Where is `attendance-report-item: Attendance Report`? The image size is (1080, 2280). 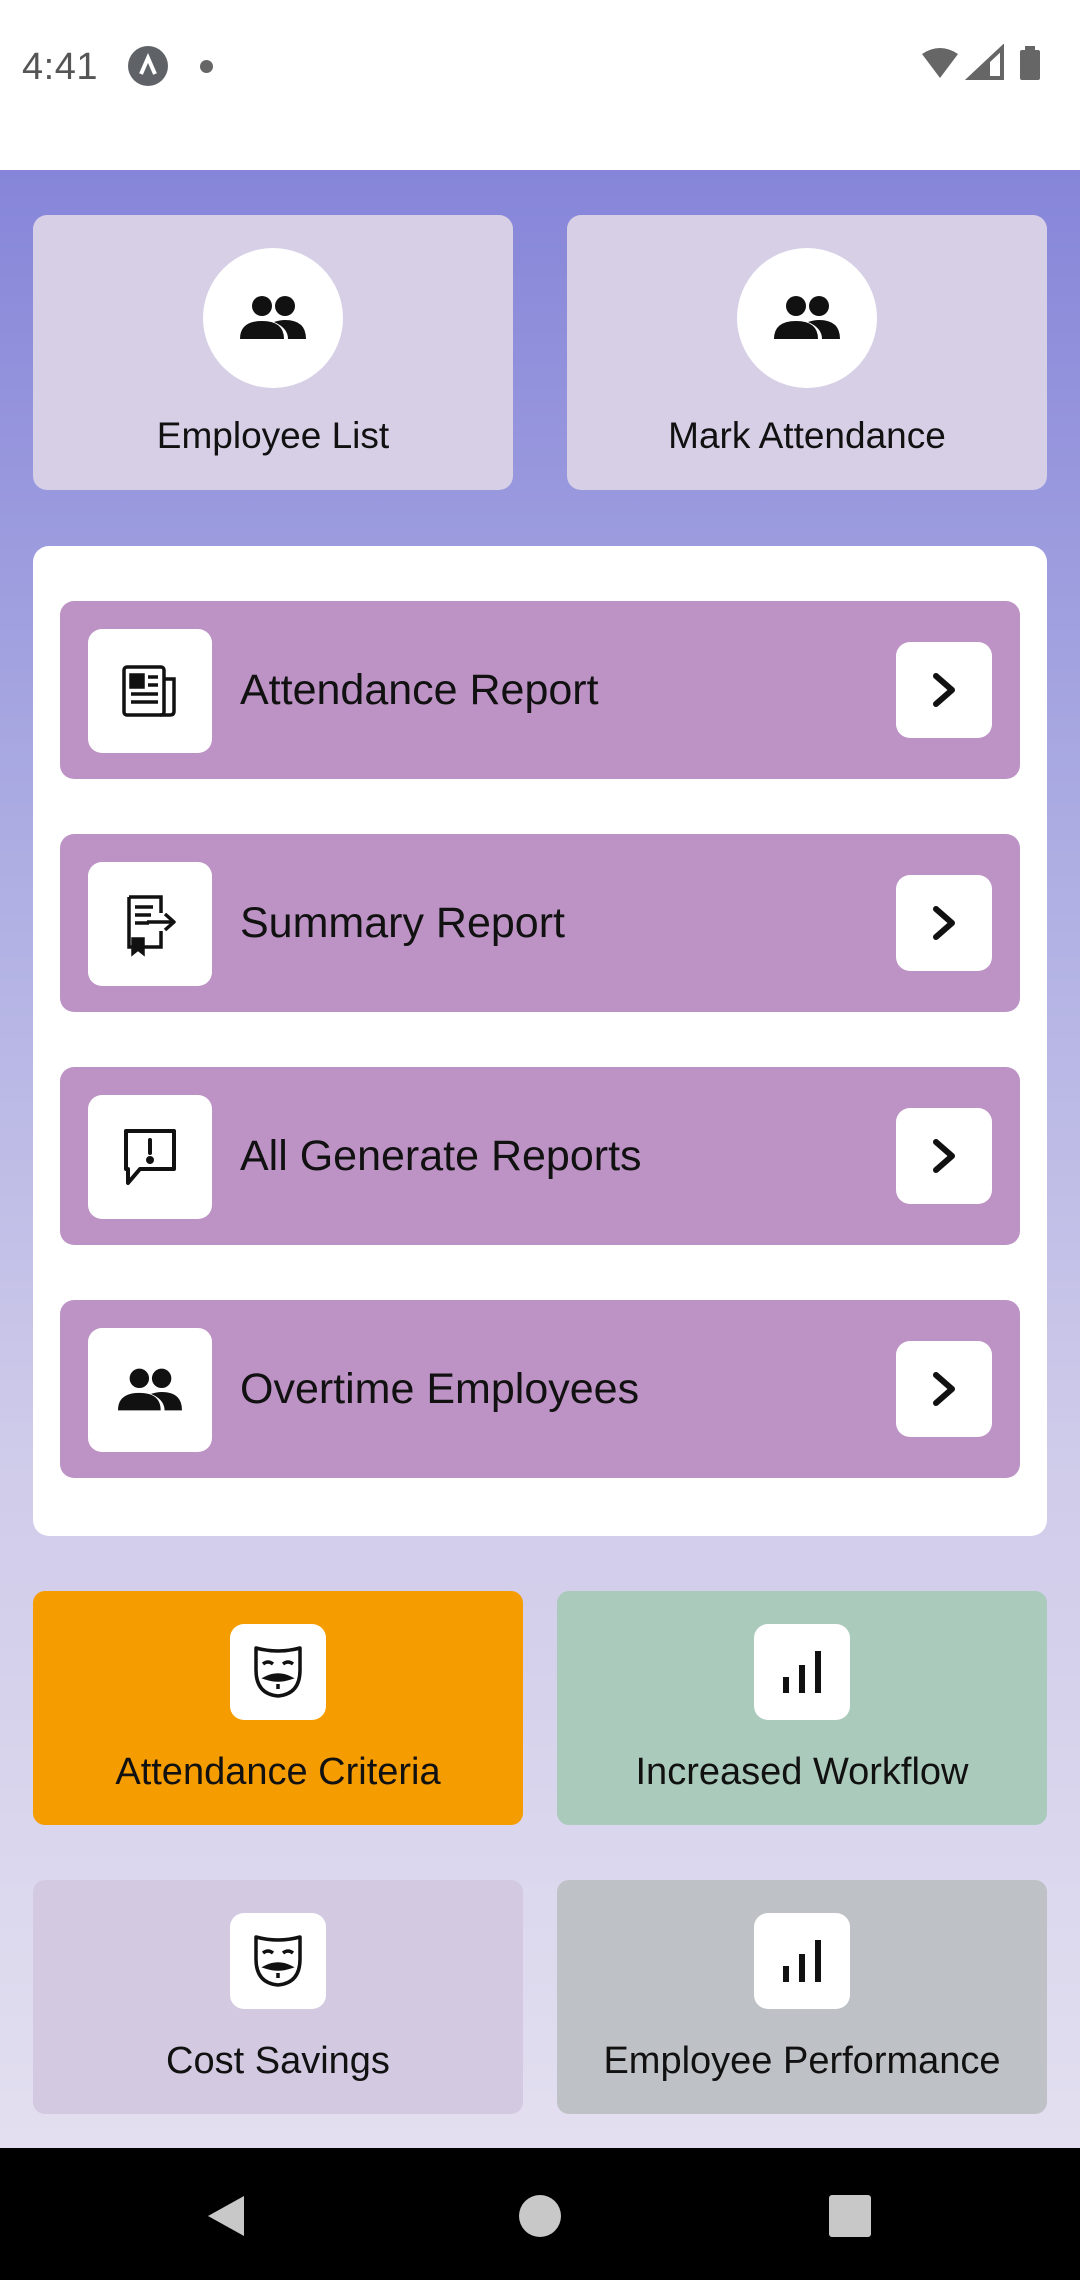 attendance-report-item: Attendance Report is located at coordinates (540, 690).